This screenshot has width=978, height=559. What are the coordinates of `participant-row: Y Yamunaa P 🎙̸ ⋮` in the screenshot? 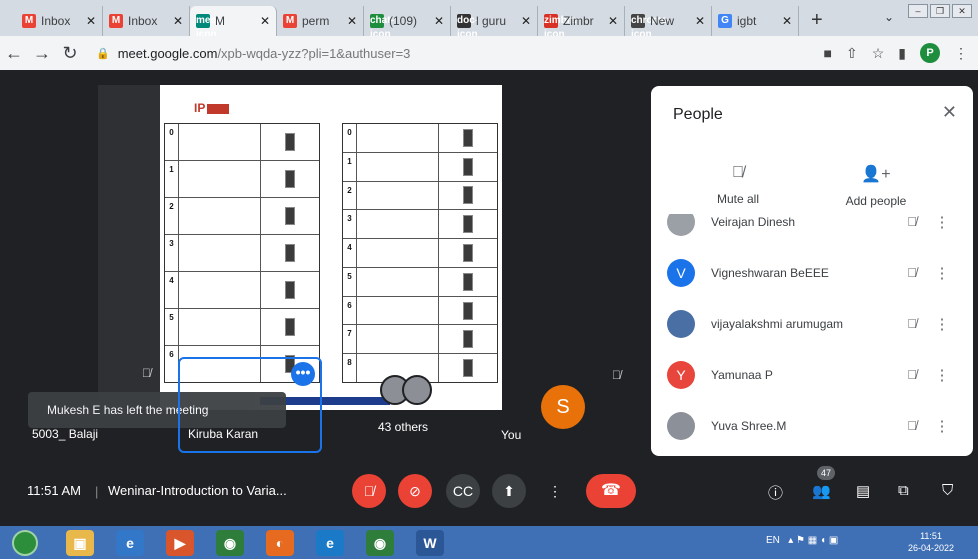 It's located at (812, 374).